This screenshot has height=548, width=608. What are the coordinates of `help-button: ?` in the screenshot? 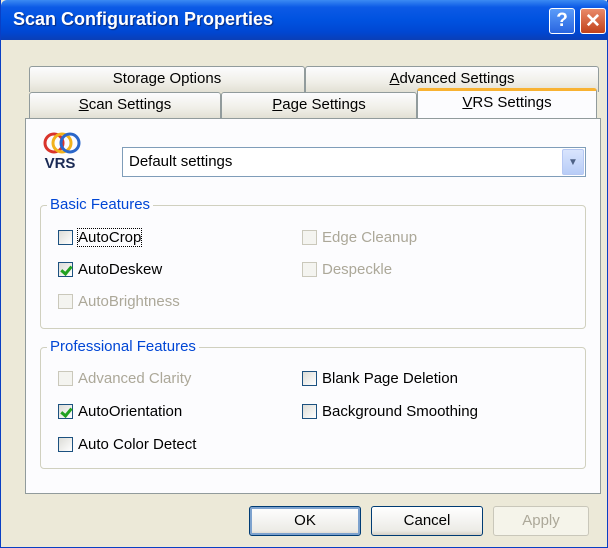 It's located at (562, 21).